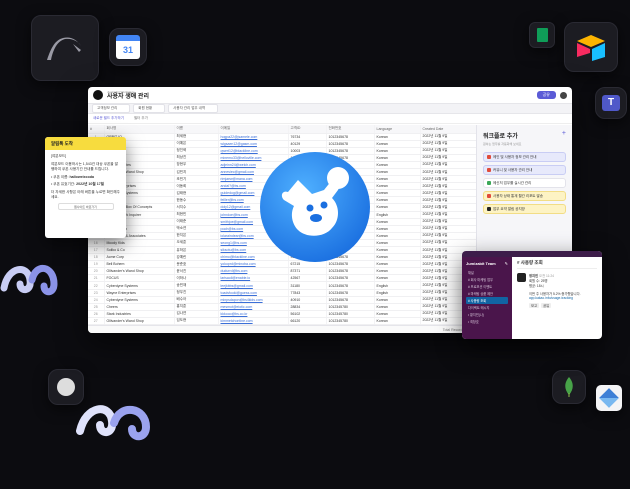 Image resolution: width=630 pixels, height=489 pixels. I want to click on table-cell: larisaoli@enable.io, so click(253, 278).